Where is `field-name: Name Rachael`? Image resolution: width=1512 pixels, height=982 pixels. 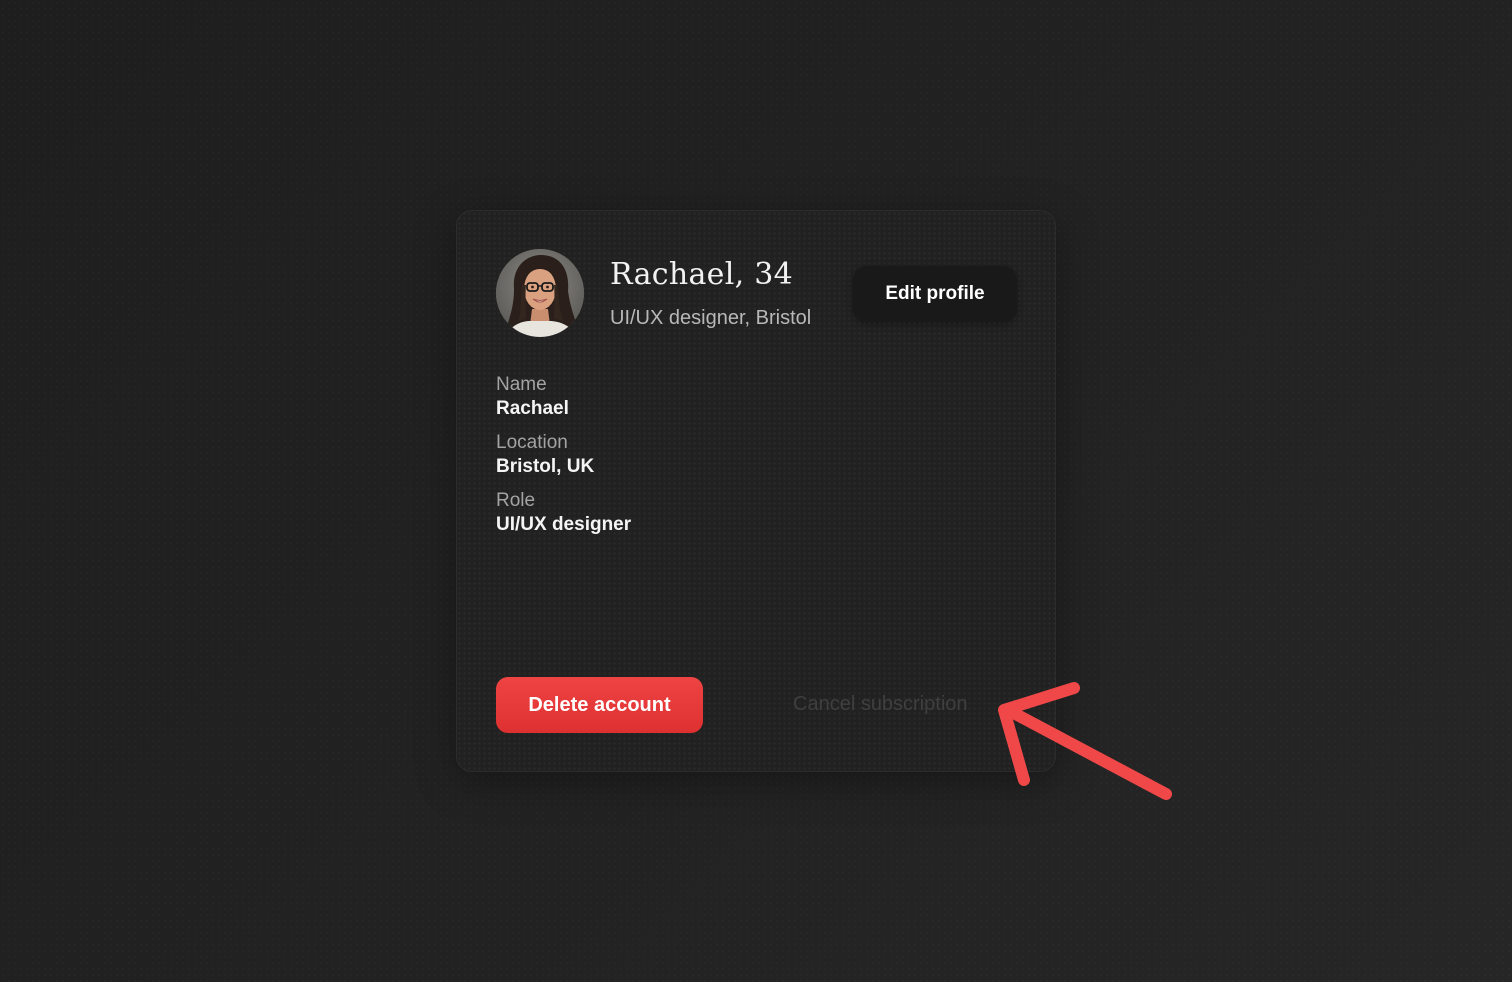
field-name: Name Rachael is located at coordinates (563, 397).